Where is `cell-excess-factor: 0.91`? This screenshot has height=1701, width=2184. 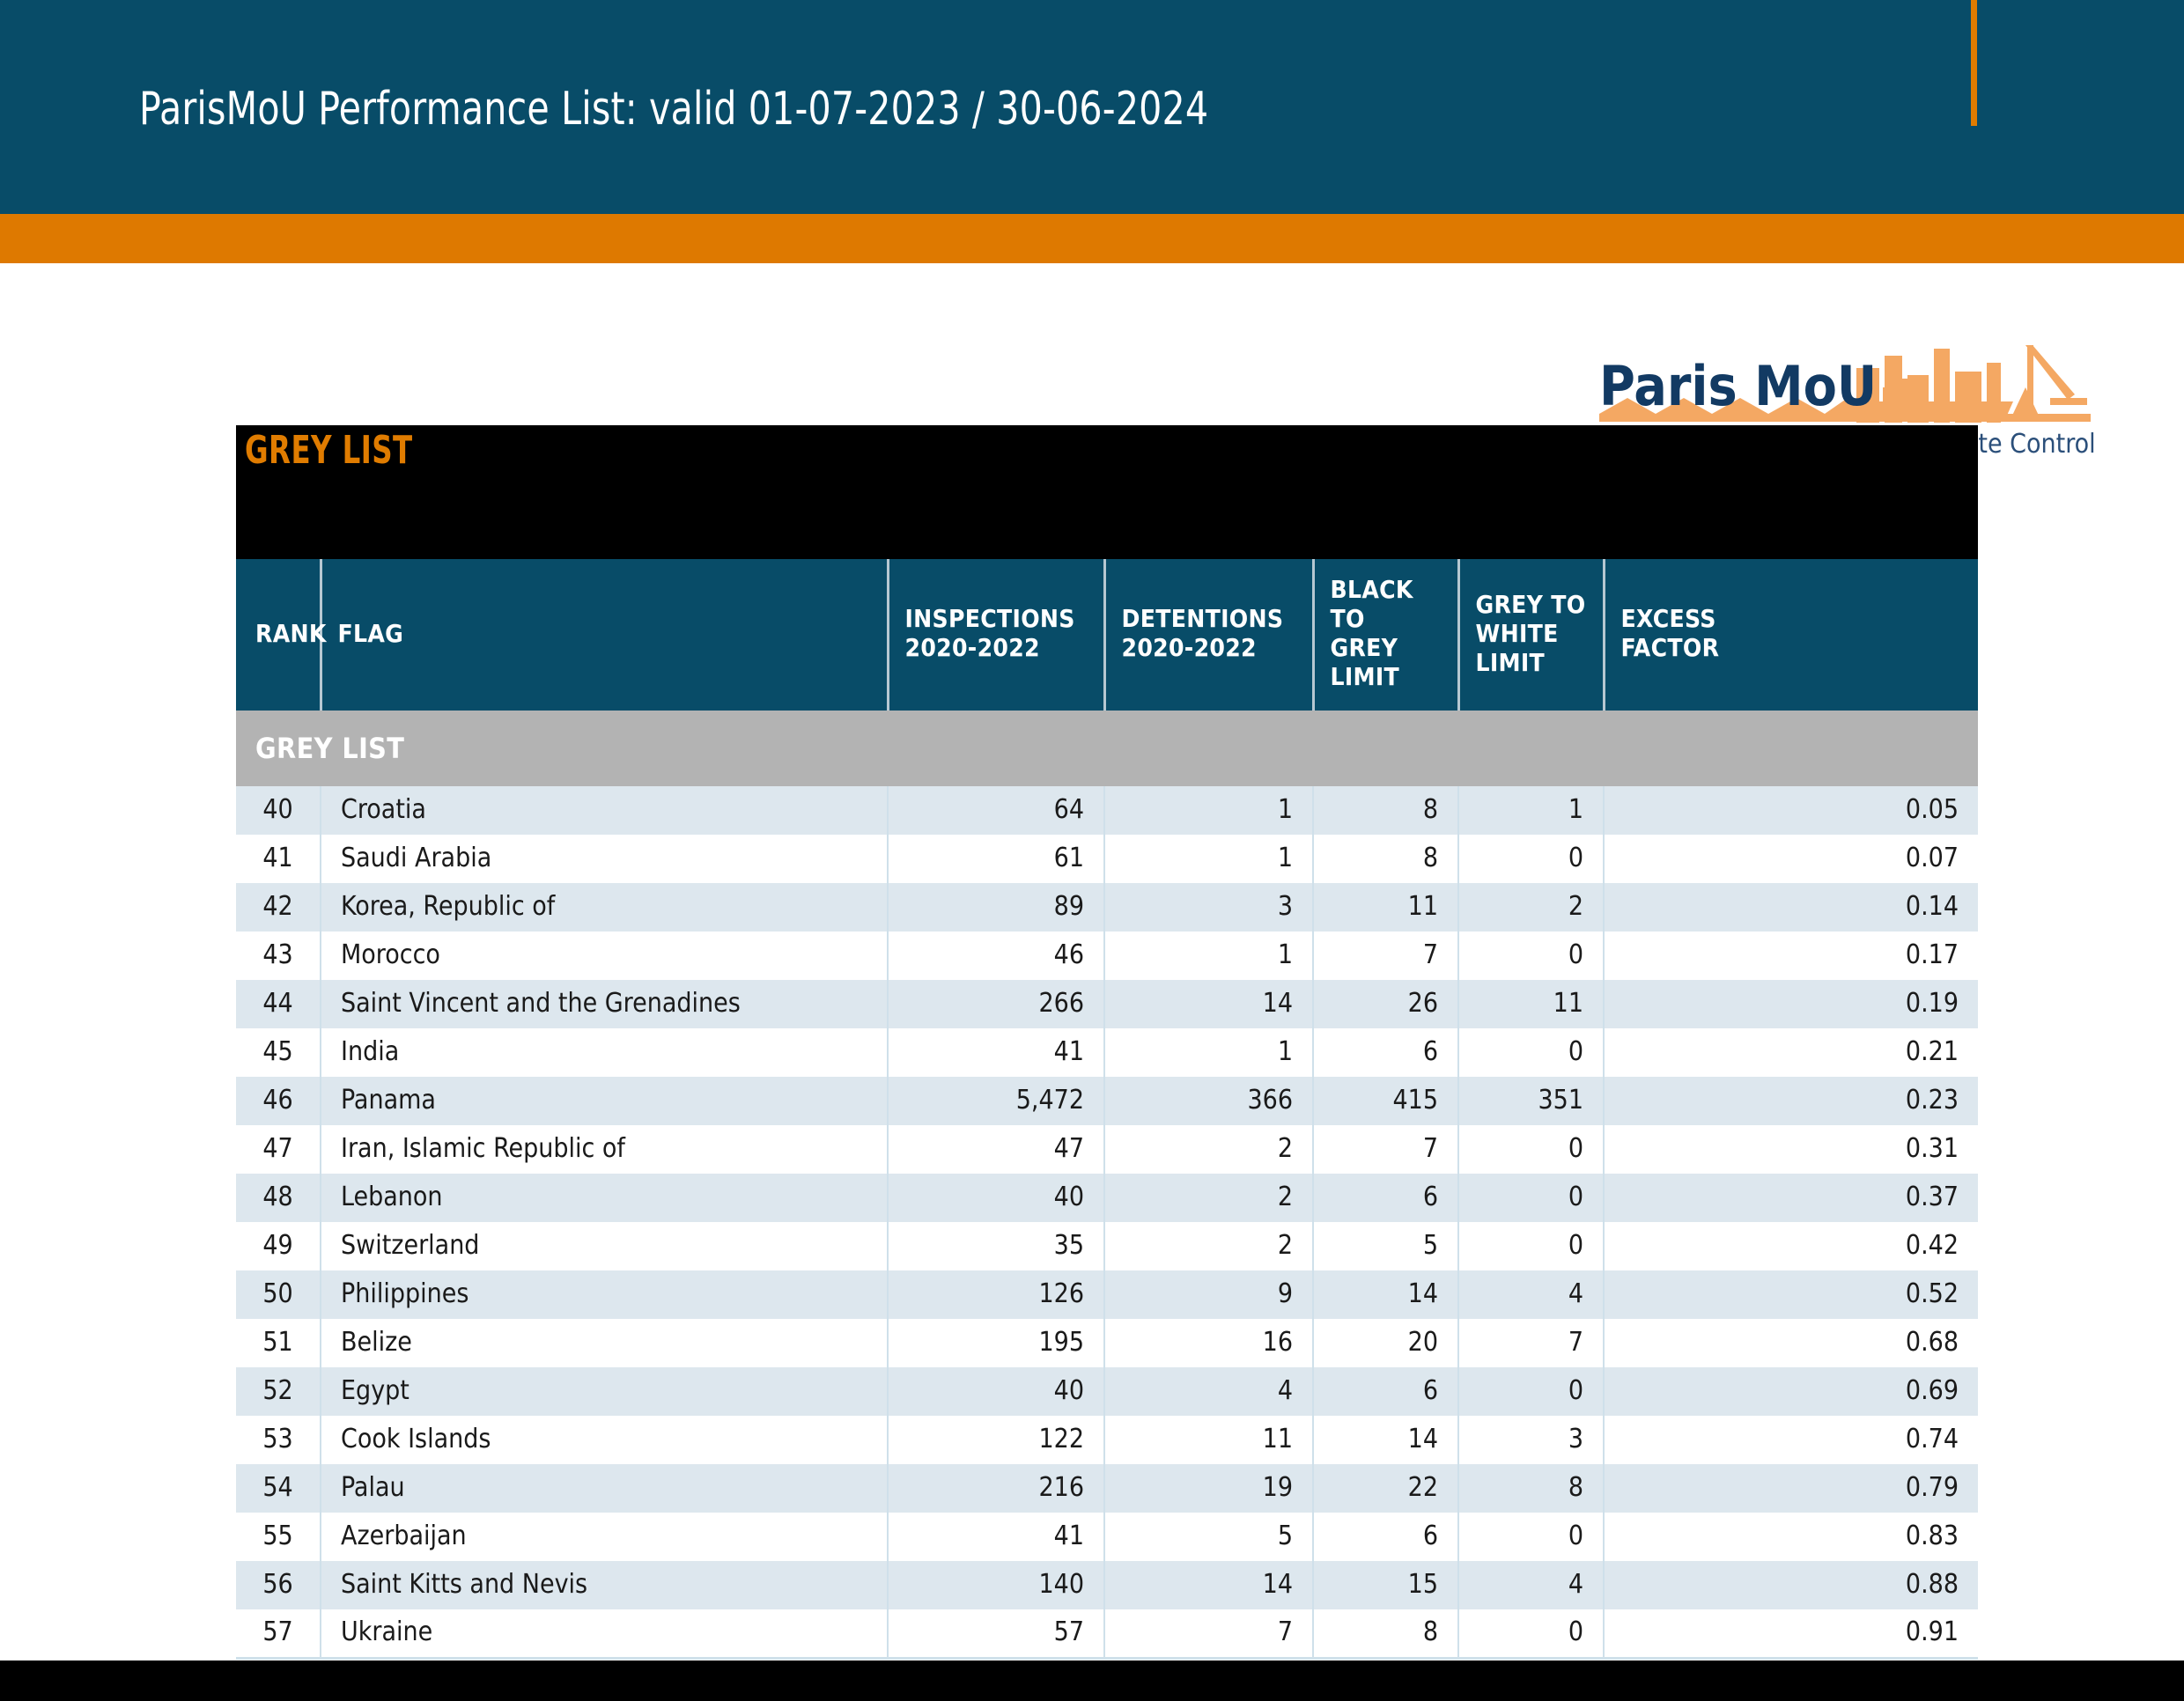 cell-excess-factor: 0.91 is located at coordinates (1791, 1634).